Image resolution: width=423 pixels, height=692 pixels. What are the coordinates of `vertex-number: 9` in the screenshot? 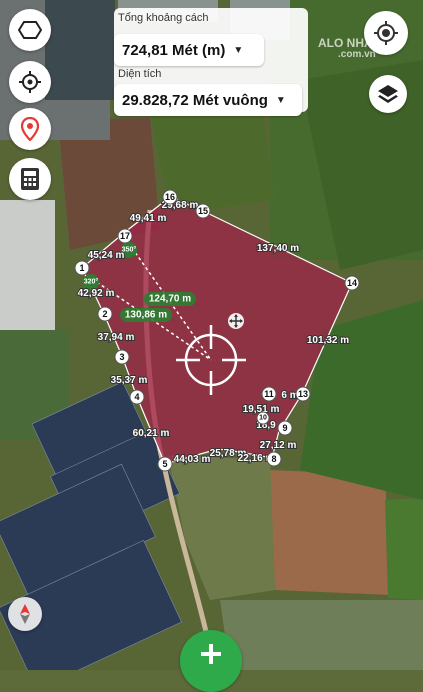 It's located at (284, 428).